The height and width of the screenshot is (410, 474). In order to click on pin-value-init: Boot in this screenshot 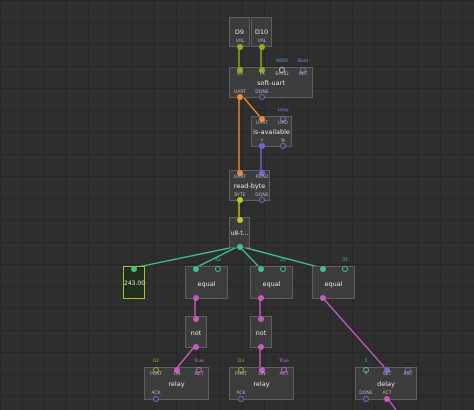, I will do `click(303, 61)`.